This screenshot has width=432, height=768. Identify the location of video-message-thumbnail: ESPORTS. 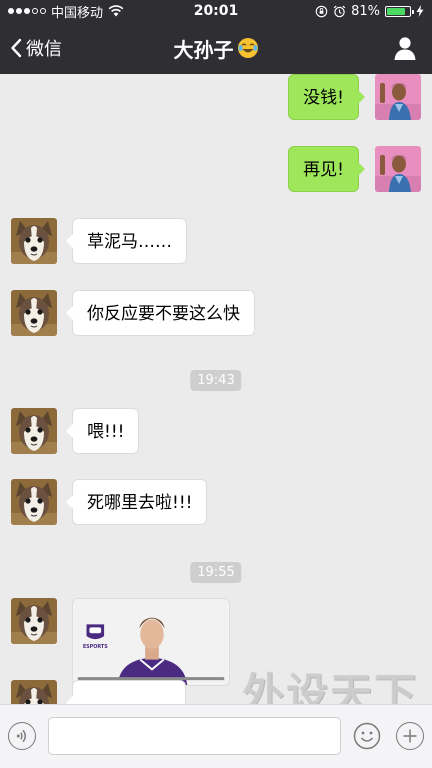
(151, 642).